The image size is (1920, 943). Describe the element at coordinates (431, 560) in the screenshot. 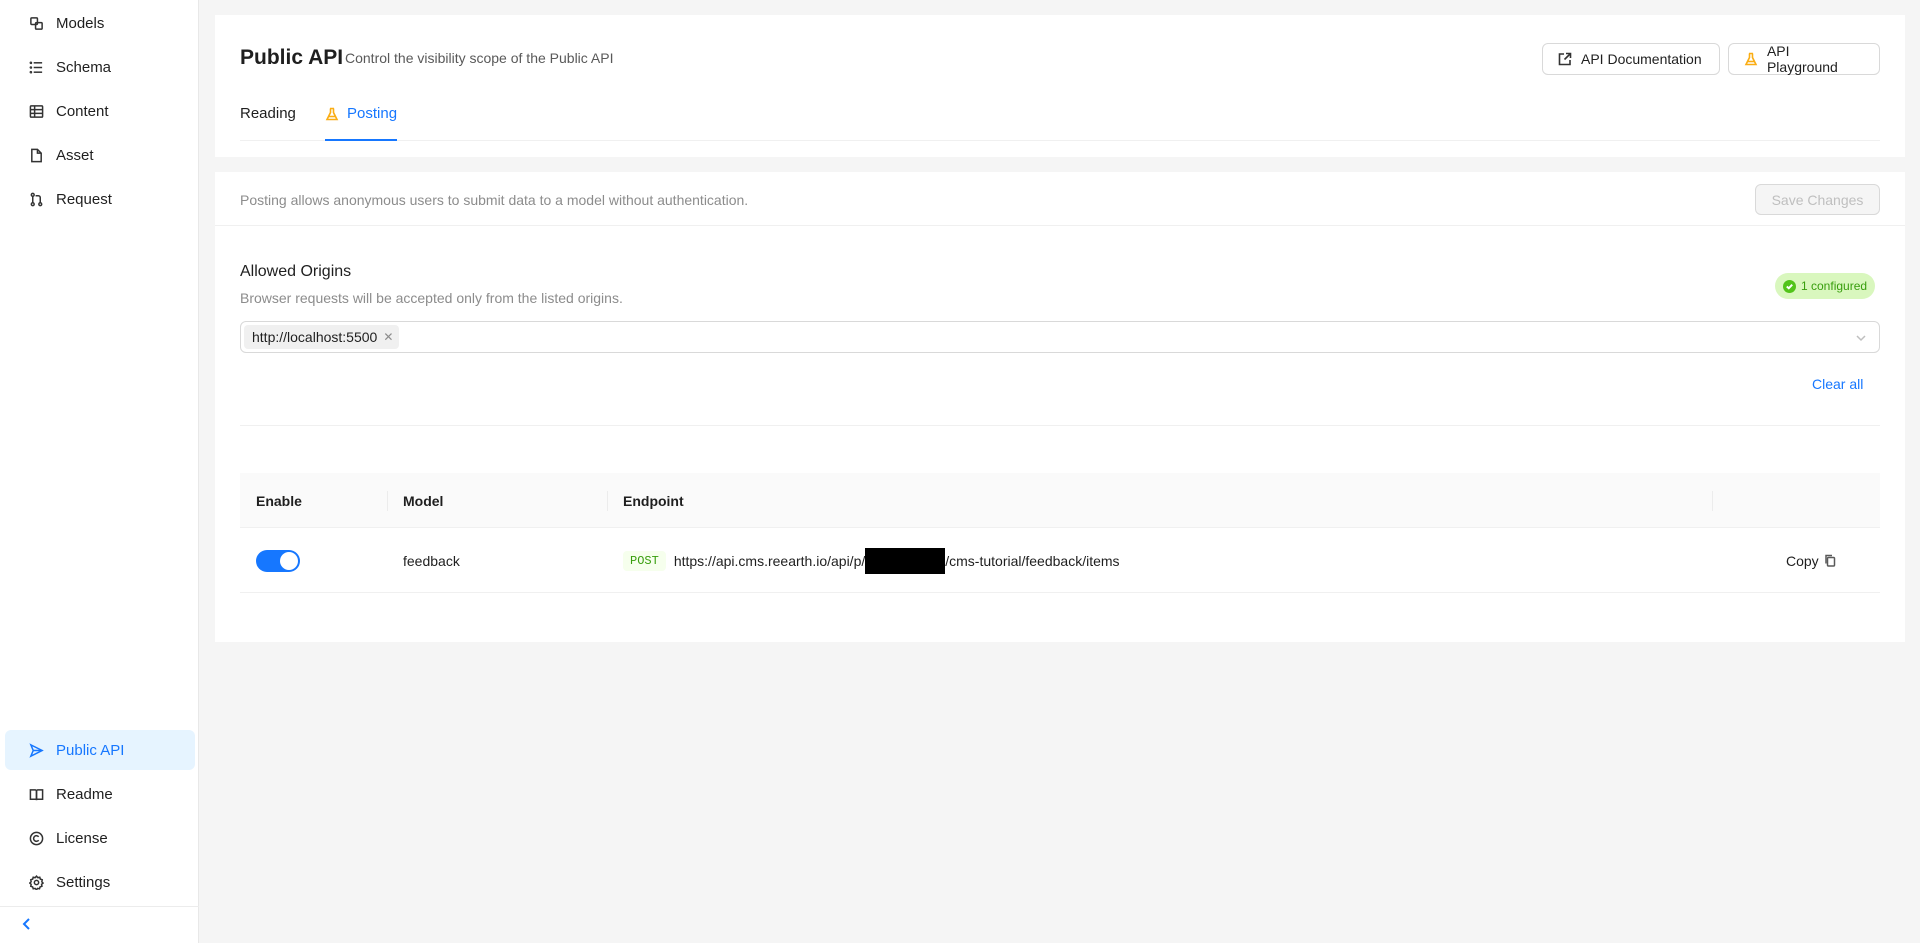

I see `model-cell: feedback` at that location.